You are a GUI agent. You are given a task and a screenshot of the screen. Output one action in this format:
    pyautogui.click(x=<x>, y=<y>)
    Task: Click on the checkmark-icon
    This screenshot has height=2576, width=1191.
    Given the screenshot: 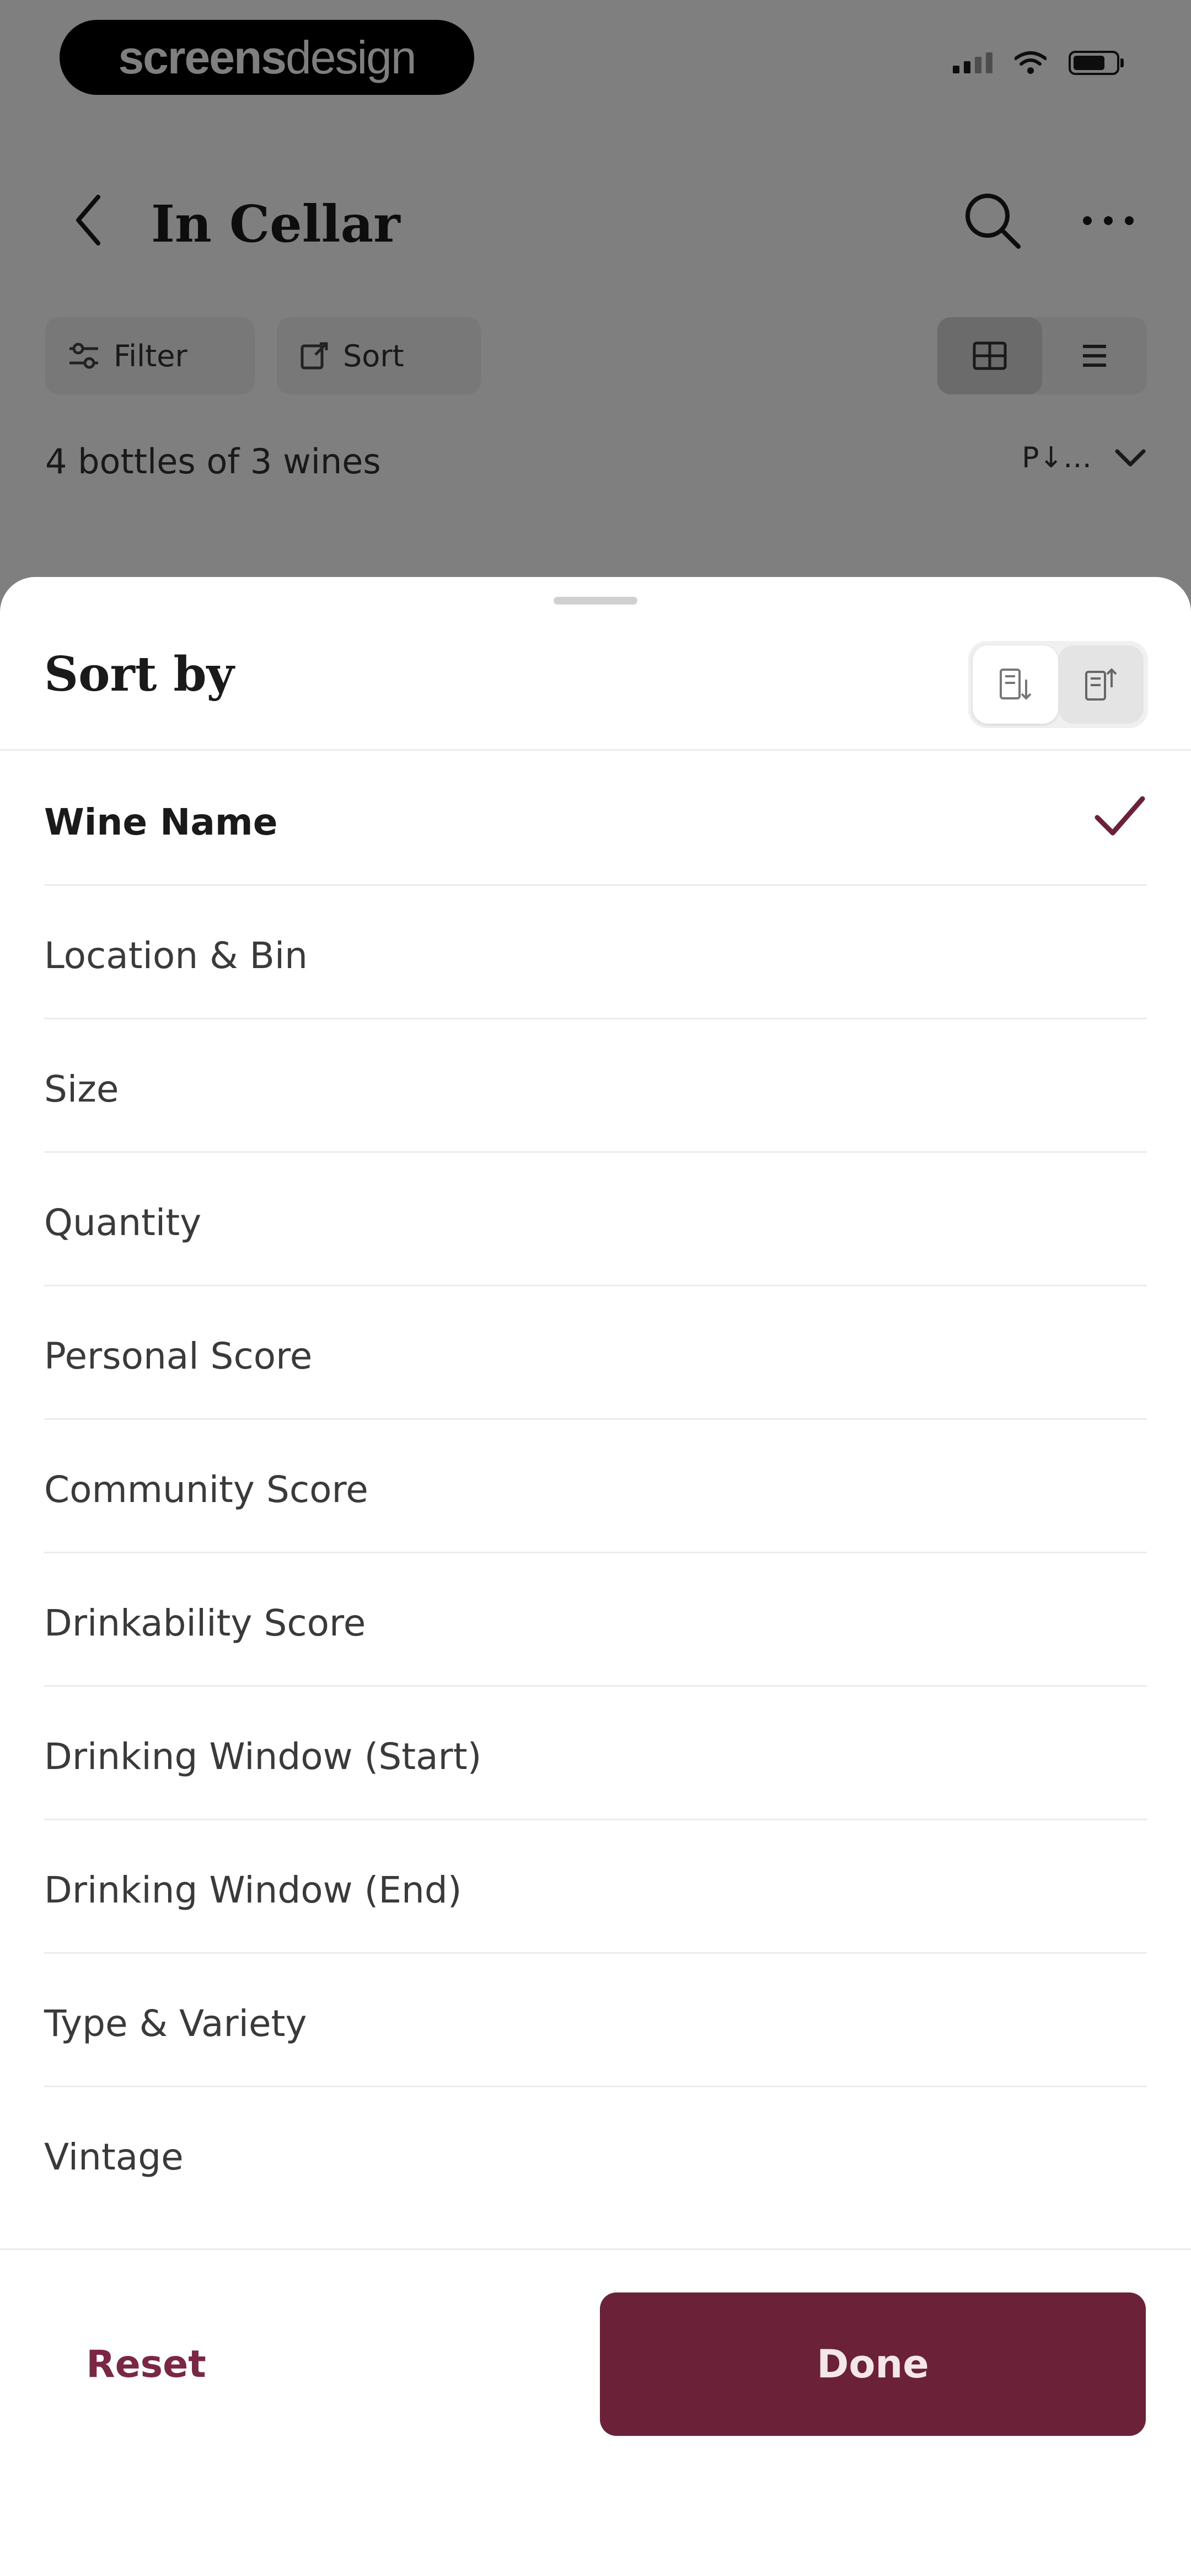 What is the action you would take?
    pyautogui.click(x=1120, y=816)
    